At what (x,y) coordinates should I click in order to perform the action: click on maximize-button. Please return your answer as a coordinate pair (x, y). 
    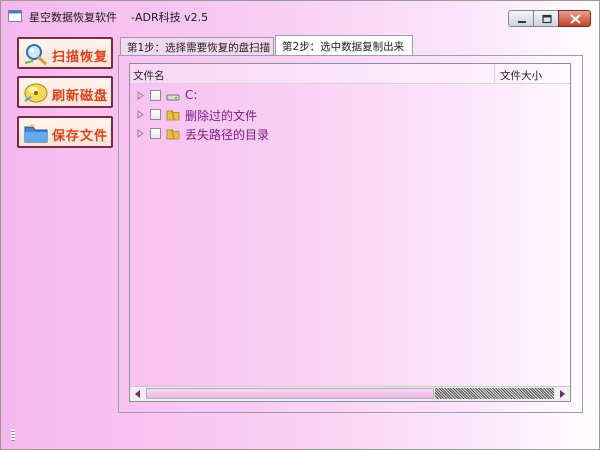
    Looking at the image, I should click on (546, 18).